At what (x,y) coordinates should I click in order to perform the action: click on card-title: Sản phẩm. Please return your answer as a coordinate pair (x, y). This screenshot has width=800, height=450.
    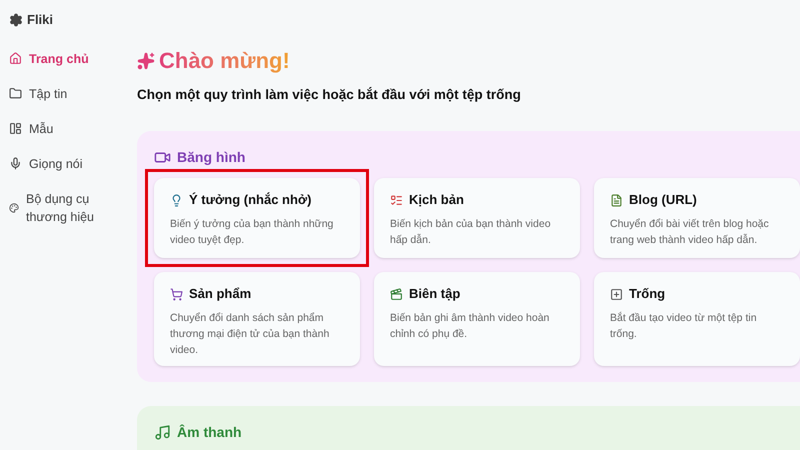
    Looking at the image, I should click on (220, 294).